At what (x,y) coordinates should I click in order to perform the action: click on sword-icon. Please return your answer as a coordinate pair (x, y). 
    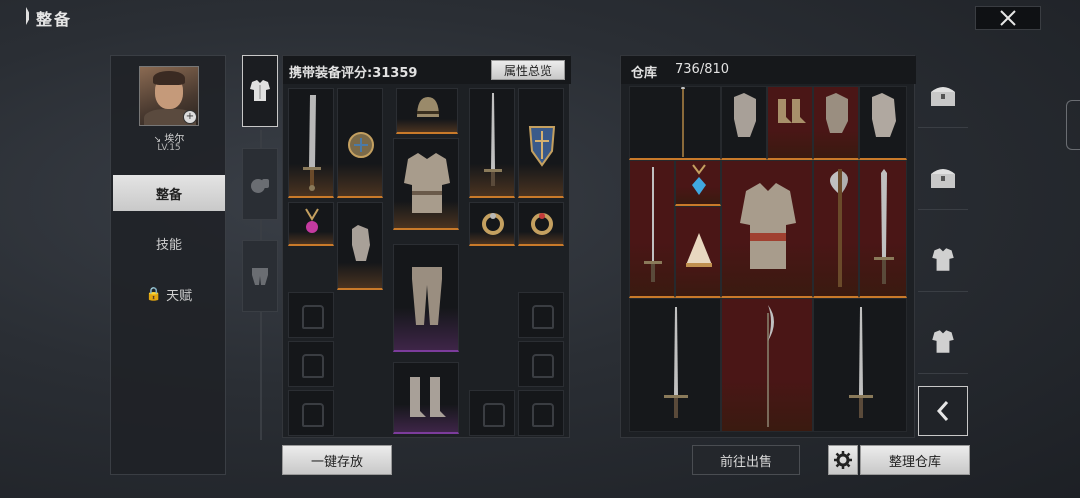
    Looking at the image, I should click on (676, 362).